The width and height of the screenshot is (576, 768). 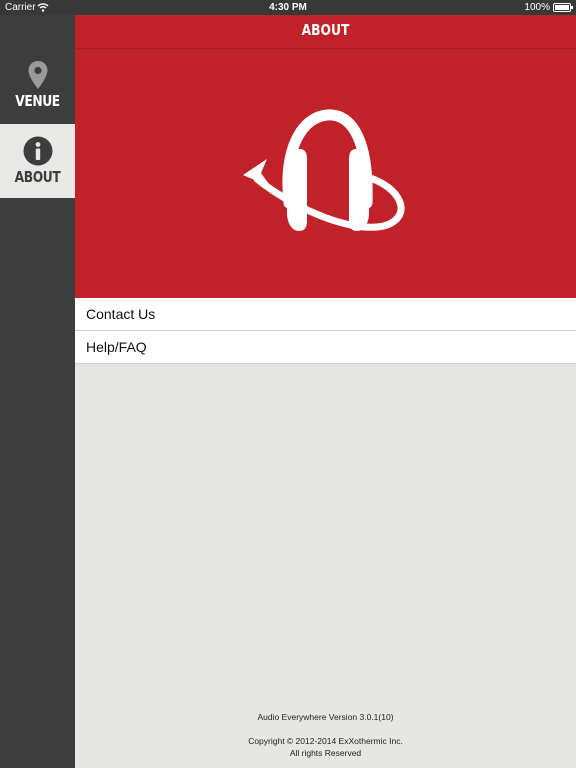 What do you see at coordinates (325, 753) in the screenshot?
I see `rights-text: All rights Reserved` at bounding box center [325, 753].